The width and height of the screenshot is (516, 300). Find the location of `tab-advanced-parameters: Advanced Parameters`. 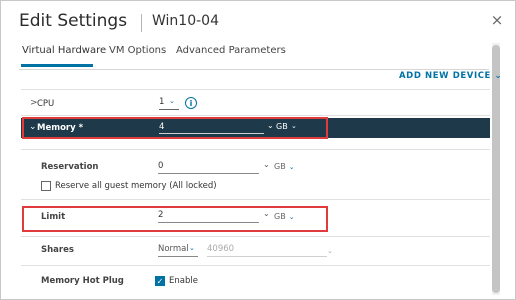

tab-advanced-parameters: Advanced Parameters is located at coordinates (231, 50).